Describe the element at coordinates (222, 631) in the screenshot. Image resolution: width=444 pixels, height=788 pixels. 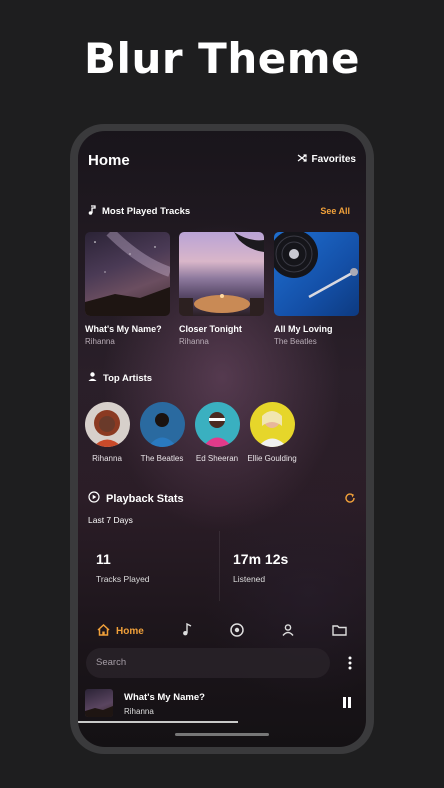
I see `bottom-nav: Home` at that location.